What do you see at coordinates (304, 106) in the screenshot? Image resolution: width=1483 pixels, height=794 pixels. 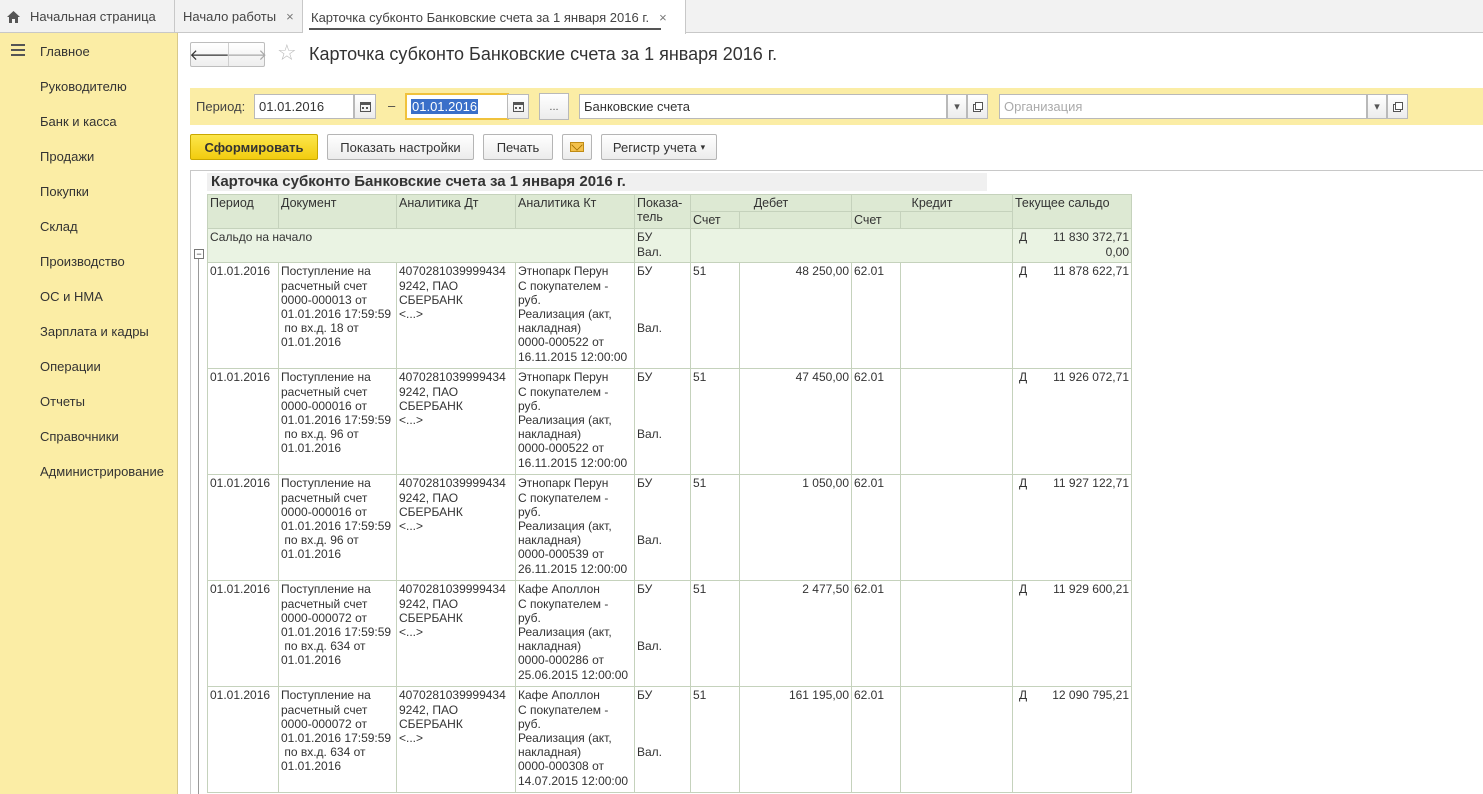 I see `date-from-field: 01.01.2016` at bounding box center [304, 106].